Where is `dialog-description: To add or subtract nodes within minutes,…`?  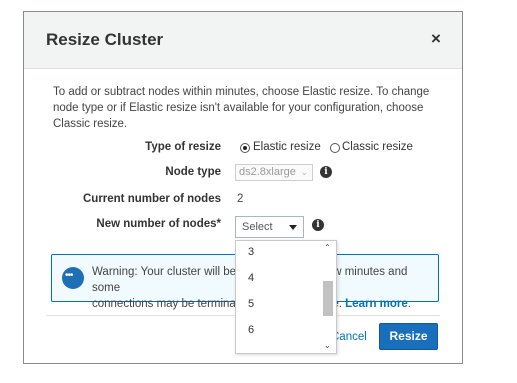
dialog-description: To add or subtract nodes within minutes,… is located at coordinates (241, 108).